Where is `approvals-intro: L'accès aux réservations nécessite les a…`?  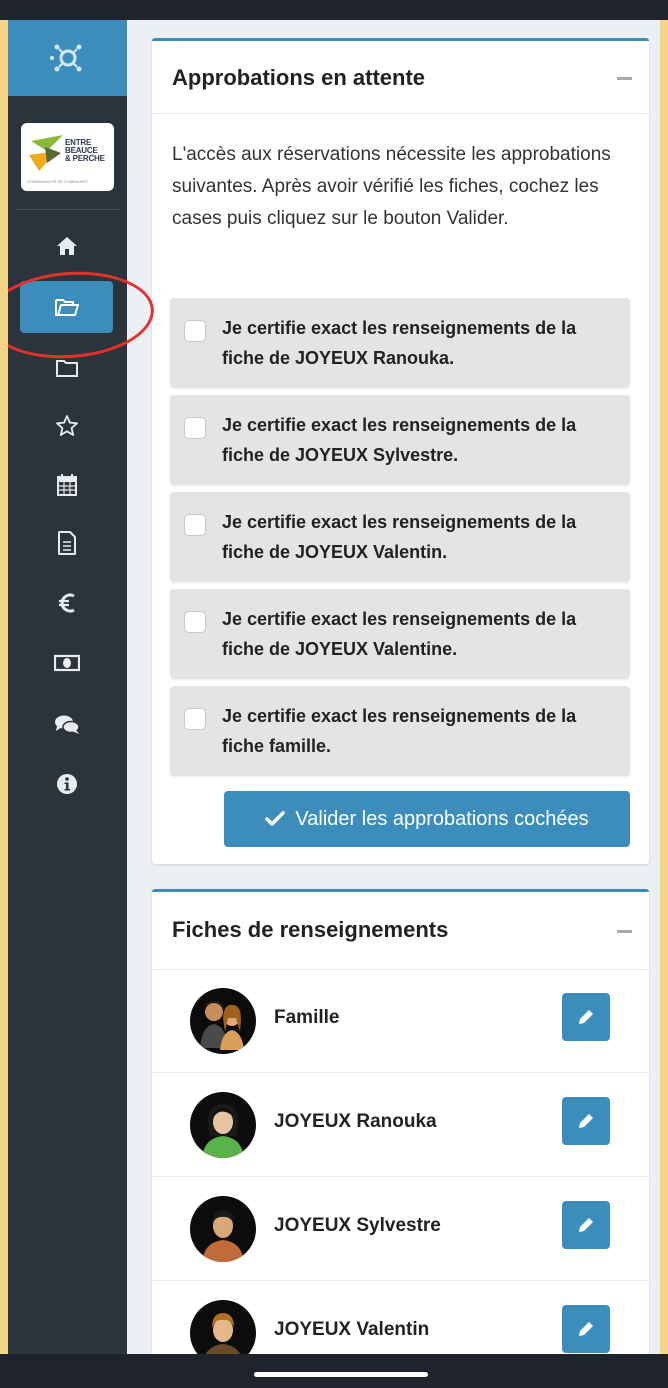
approvals-intro: L'accès aux réservations nécessite les a… is located at coordinates (391, 186).